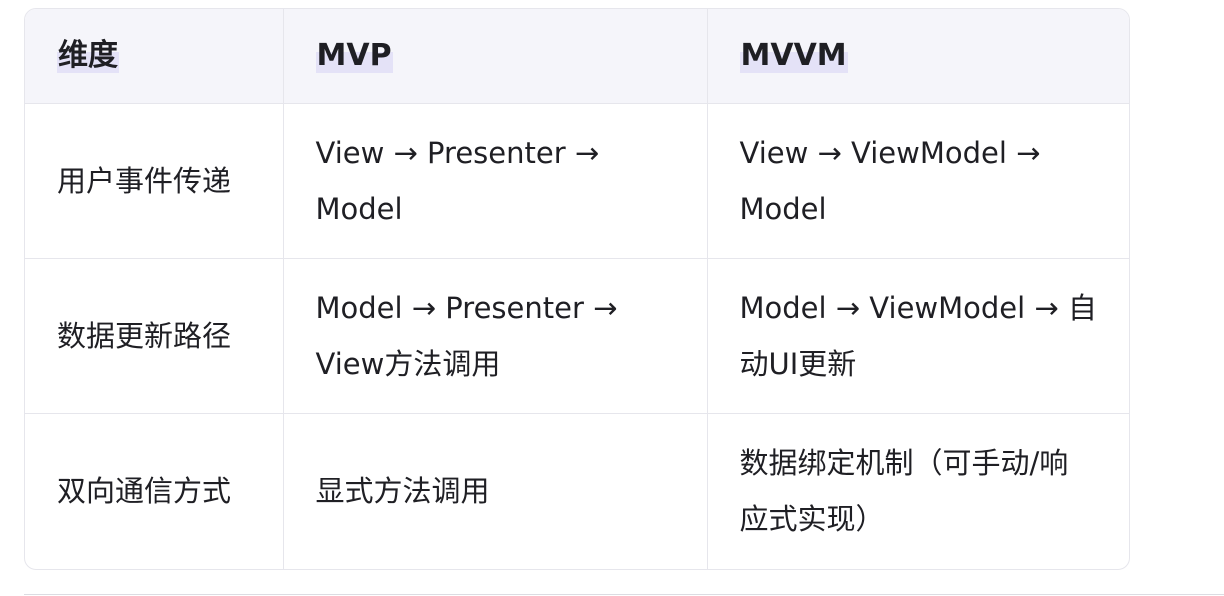 Image resolution: width=1224 pixels, height=596 pixels. What do you see at coordinates (154, 491) in the screenshot?
I see `row-communication-dimension: 双向通信方式` at bounding box center [154, 491].